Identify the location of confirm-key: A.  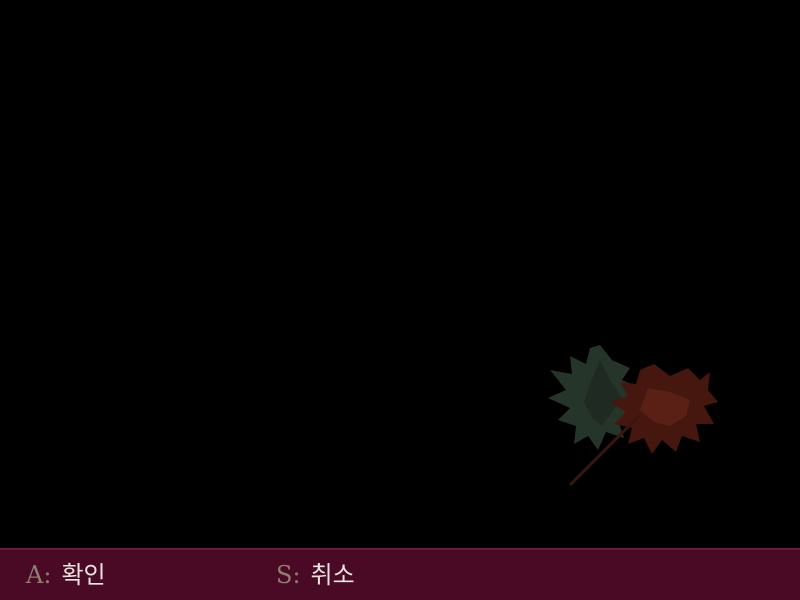
(35, 575).